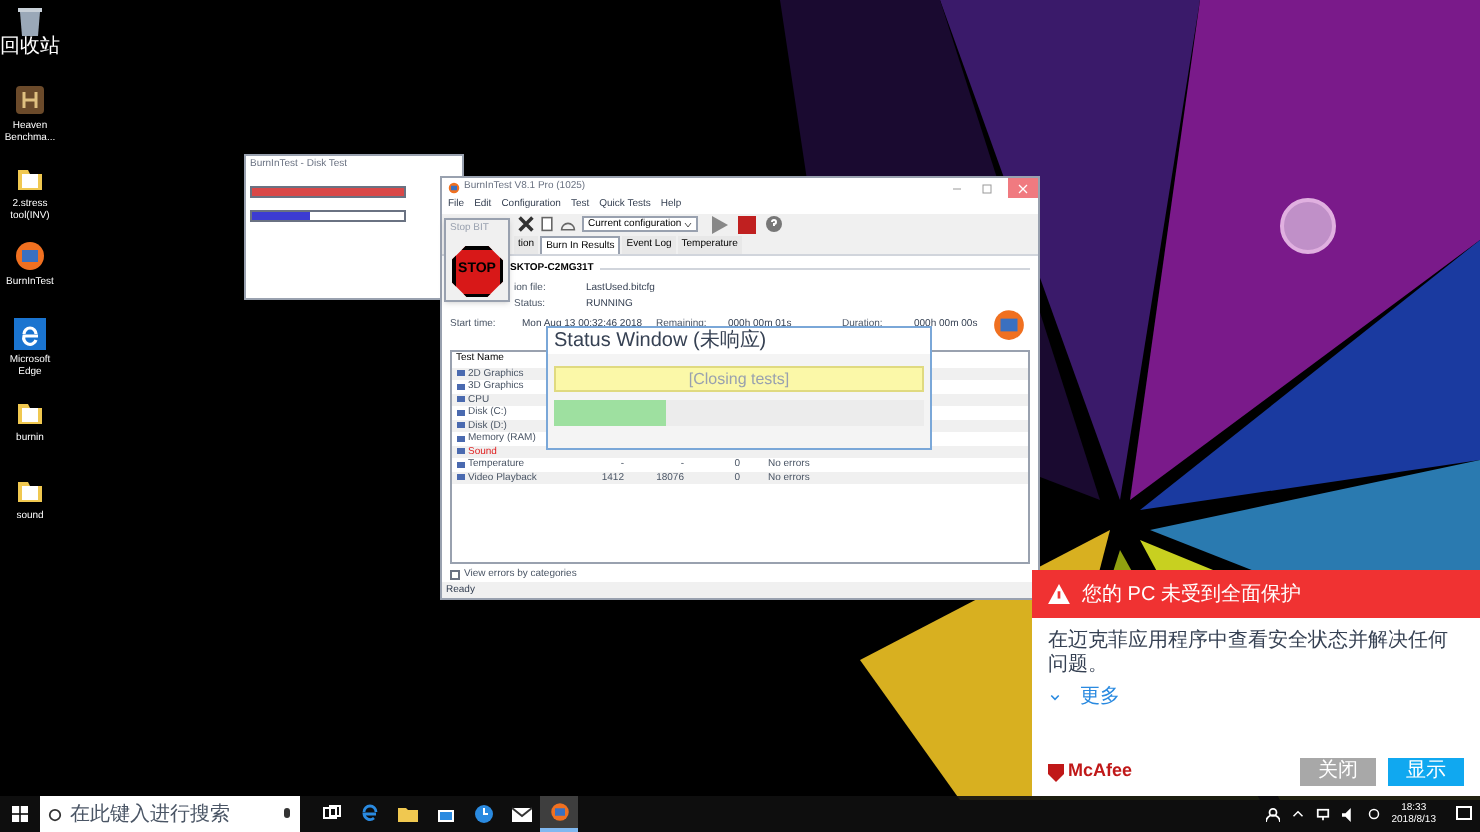  Describe the element at coordinates (1056, 772) in the screenshot. I see `shield-icon` at that location.